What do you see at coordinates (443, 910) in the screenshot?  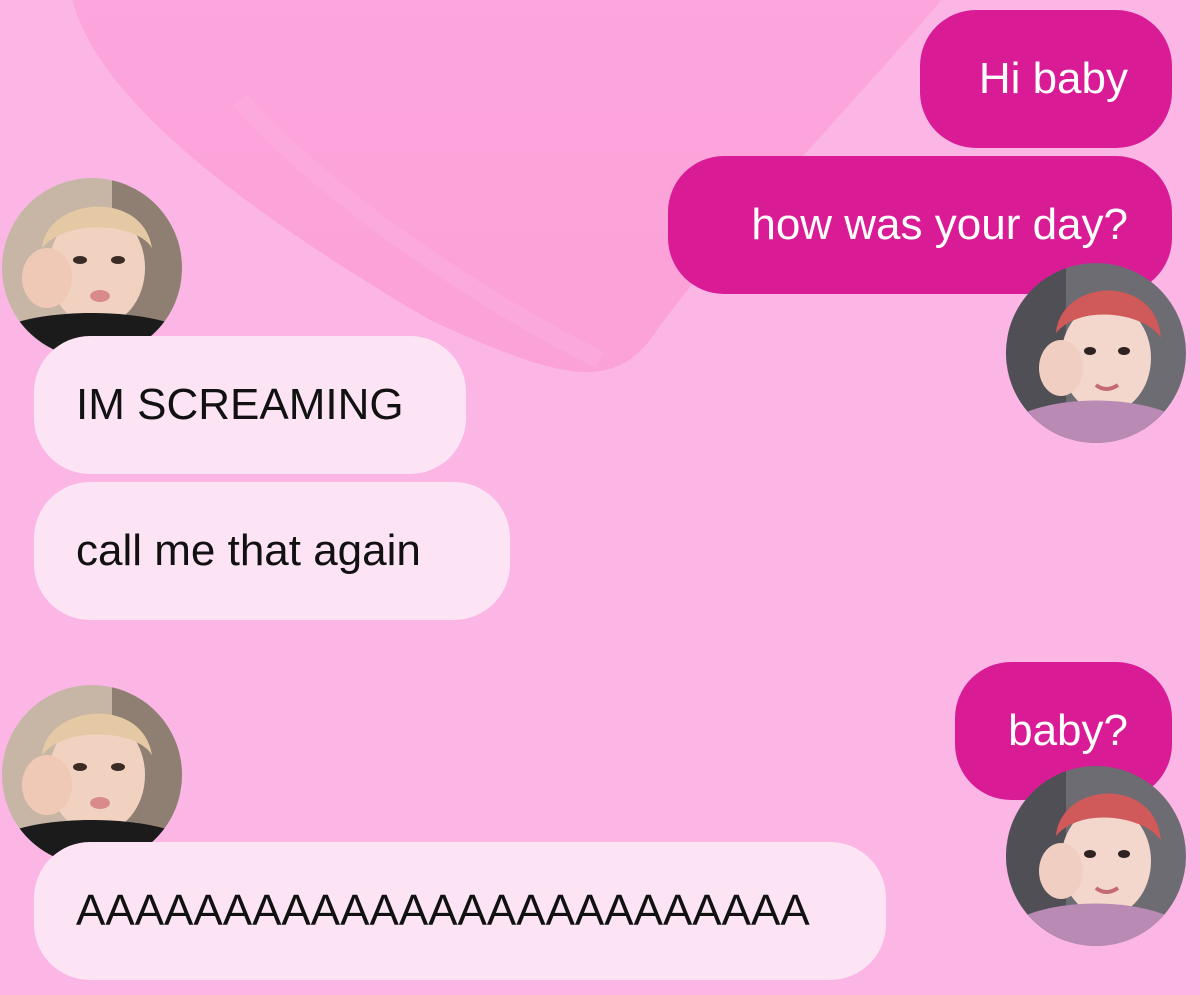 I see `message-text: AAAAAAAAAAAAAAAAAAAAAAAAA` at bounding box center [443, 910].